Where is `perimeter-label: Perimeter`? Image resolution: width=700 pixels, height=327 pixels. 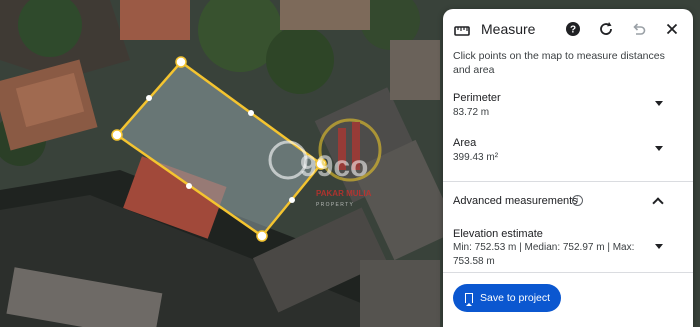
perimeter-label: Perimeter is located at coordinates (477, 98).